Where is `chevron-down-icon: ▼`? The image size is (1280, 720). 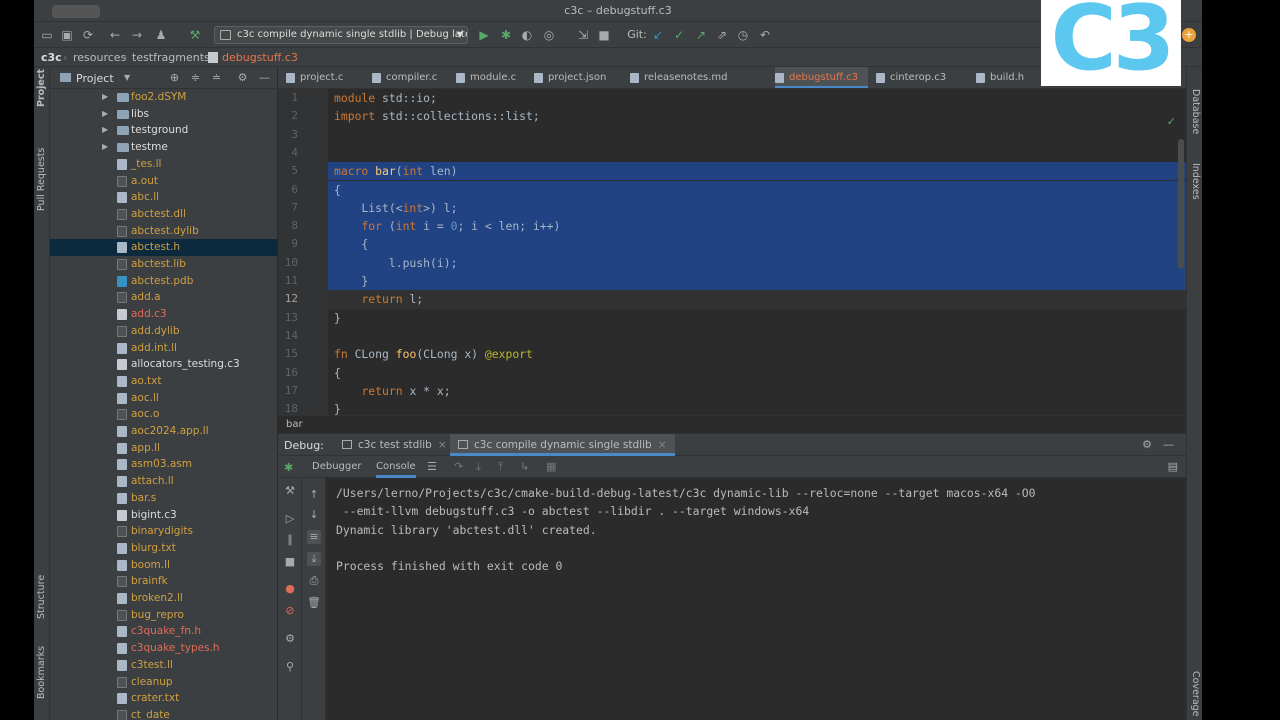 chevron-down-icon: ▼ is located at coordinates (127, 77).